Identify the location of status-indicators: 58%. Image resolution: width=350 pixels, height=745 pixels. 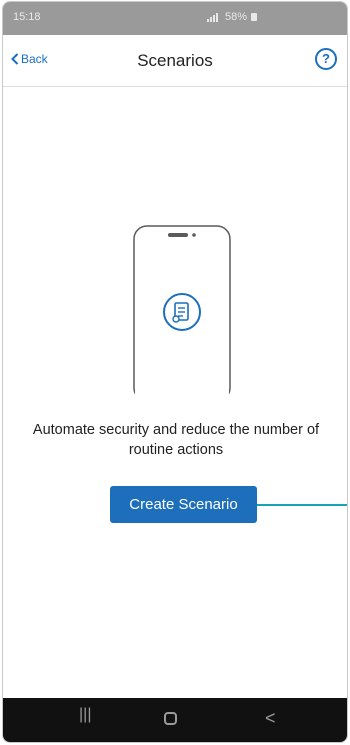
(232, 17).